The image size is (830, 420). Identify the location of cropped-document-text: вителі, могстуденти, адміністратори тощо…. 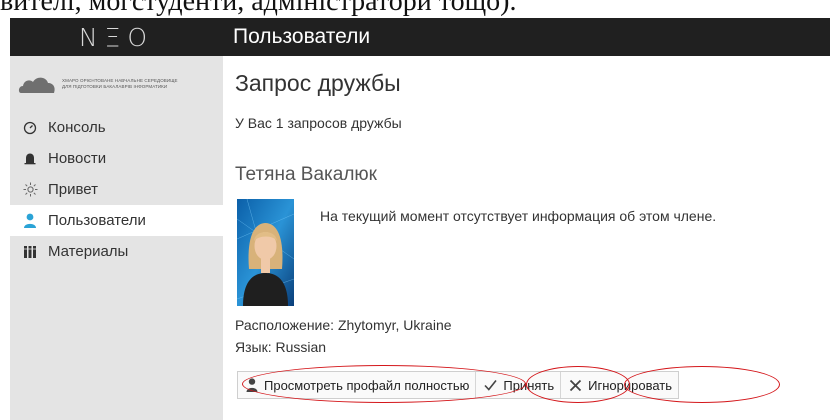
(258, 8).